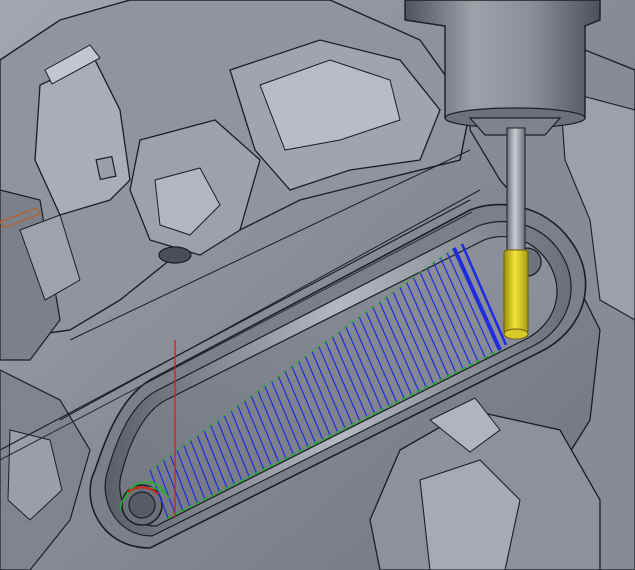 The image size is (635, 570). Describe the element at coordinates (106, 168) in the screenshot. I see `small-square-feature` at that location.